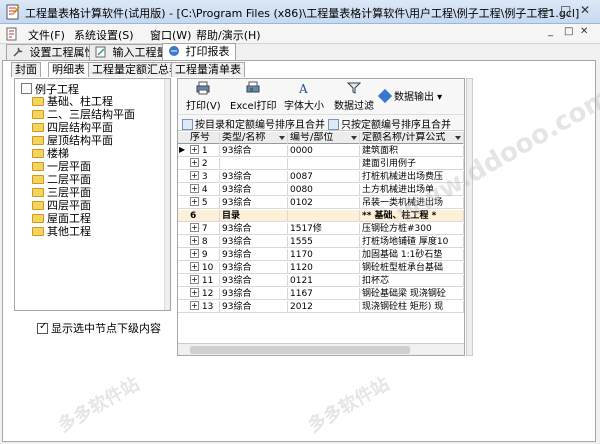 This screenshot has height=444, width=600. What do you see at coordinates (72, 140) in the screenshot?
I see `tree-item: 屋顶结构平面` at bounding box center [72, 140].